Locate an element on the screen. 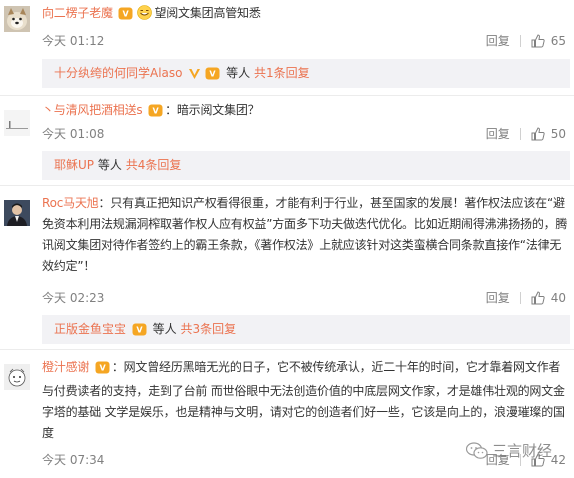  like-count: 50 is located at coordinates (558, 133).